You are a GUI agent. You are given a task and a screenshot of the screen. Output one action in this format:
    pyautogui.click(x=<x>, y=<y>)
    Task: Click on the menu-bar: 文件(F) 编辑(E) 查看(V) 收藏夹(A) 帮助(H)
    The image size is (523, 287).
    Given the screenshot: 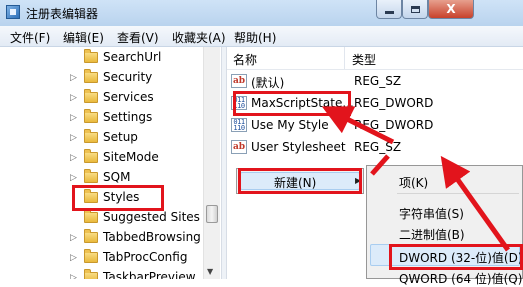 What is the action you would take?
    pyautogui.click(x=261, y=36)
    